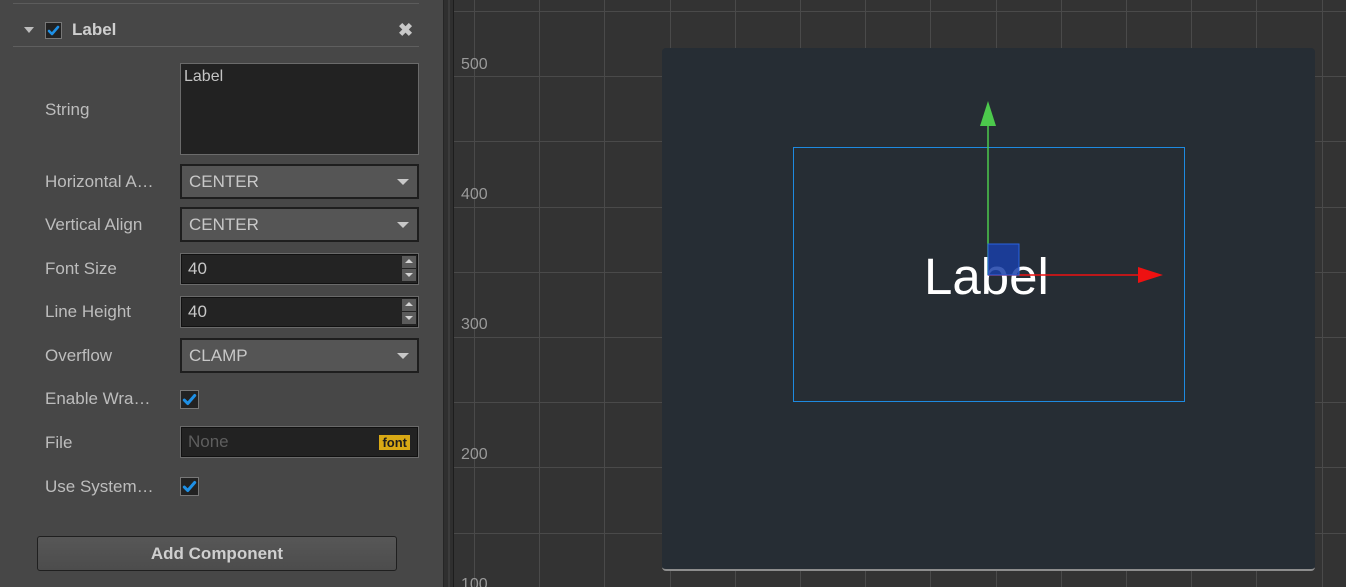  Describe the element at coordinates (224, 224) in the screenshot. I see `vertical-align-value: CENTER` at that location.